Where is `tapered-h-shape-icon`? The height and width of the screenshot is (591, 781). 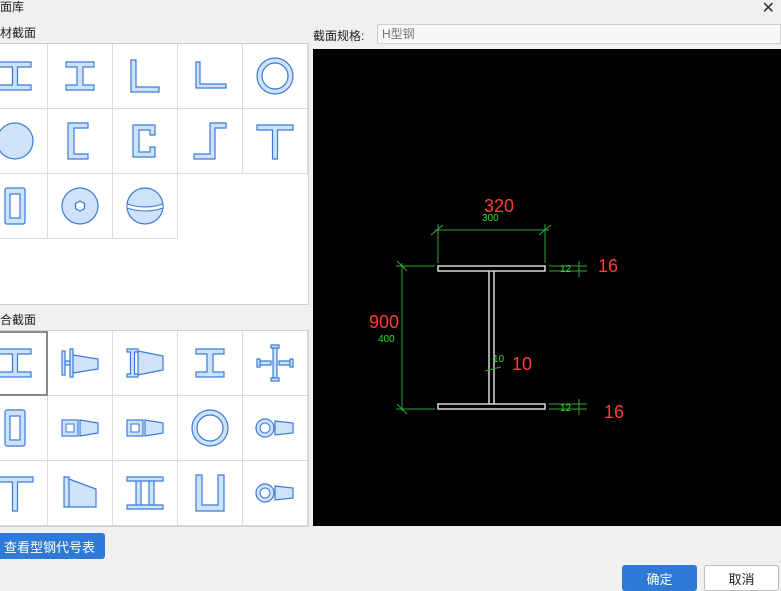 tapered-h-shape-icon is located at coordinates (80, 363).